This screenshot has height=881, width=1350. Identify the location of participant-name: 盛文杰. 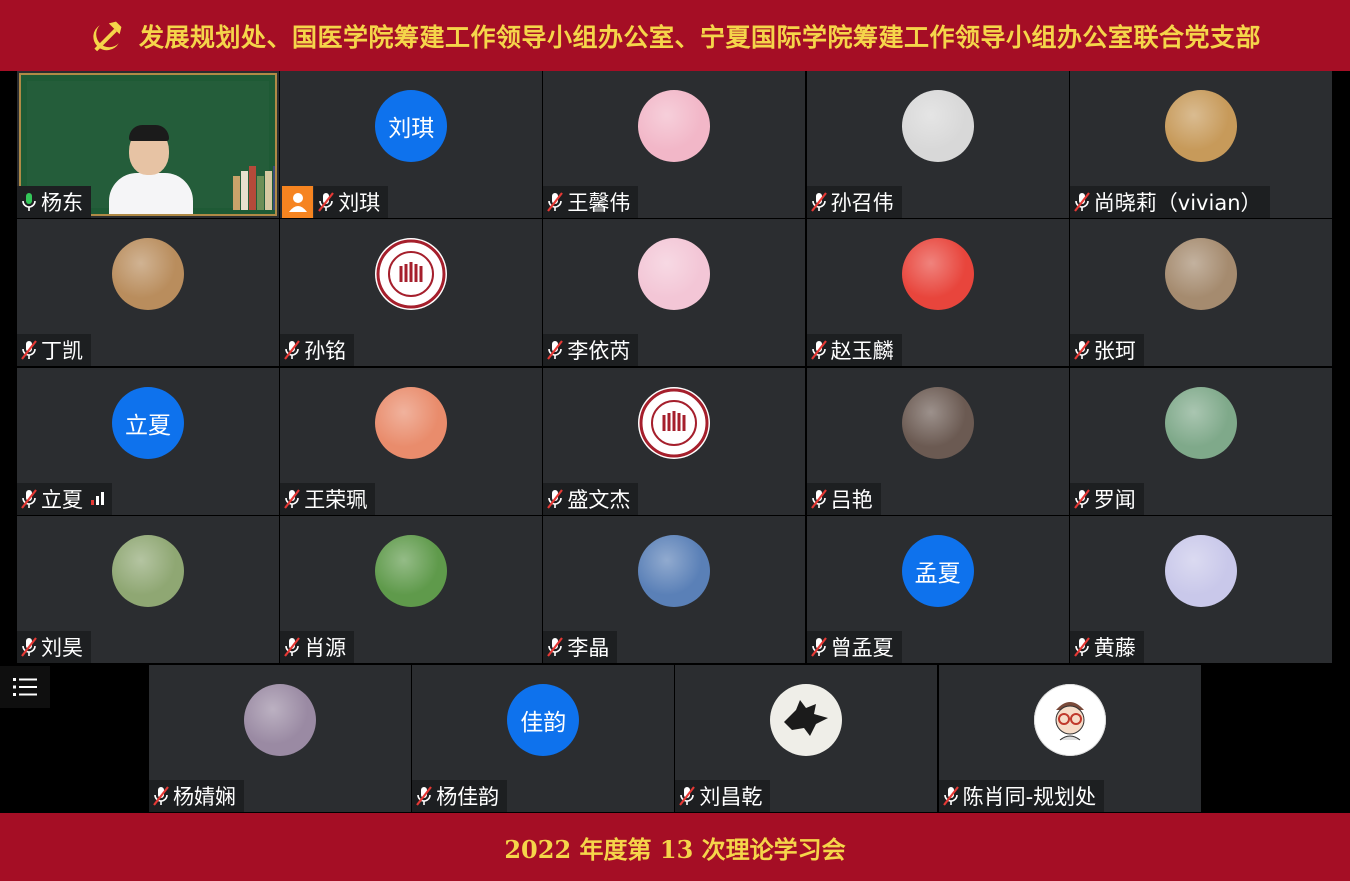
(599, 499).